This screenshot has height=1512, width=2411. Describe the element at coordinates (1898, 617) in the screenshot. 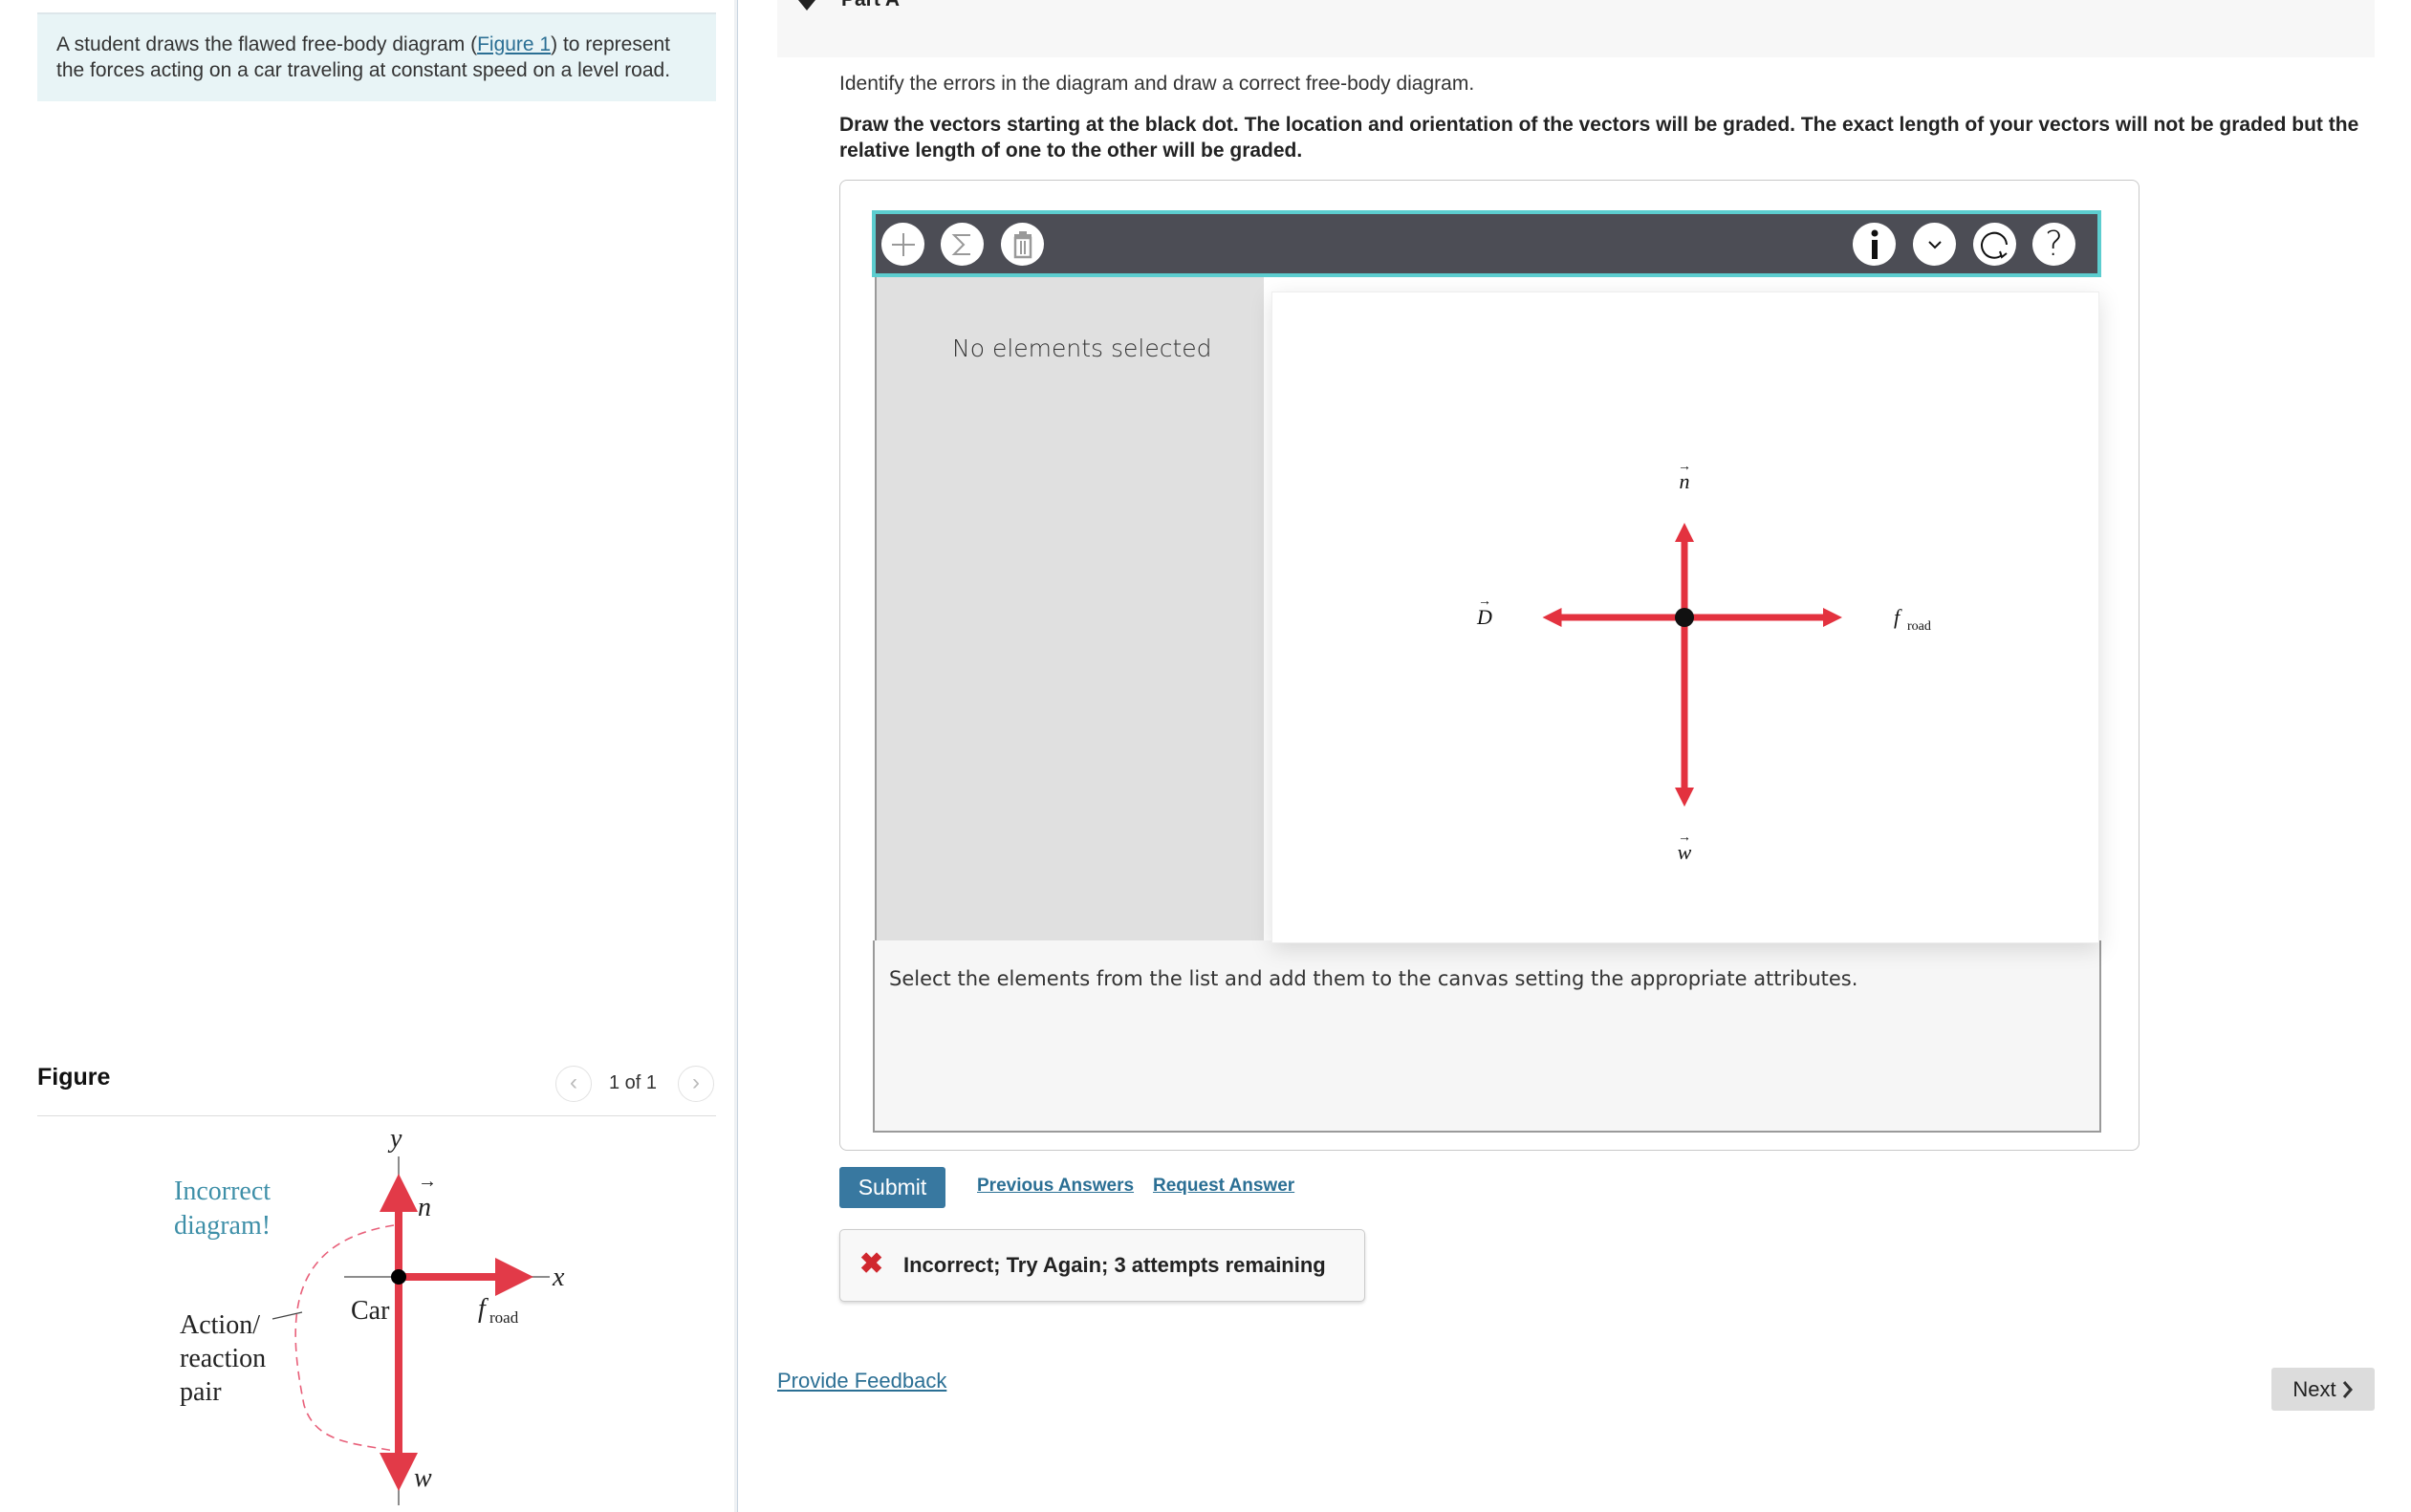

I see `canvas-label-f: f` at that location.